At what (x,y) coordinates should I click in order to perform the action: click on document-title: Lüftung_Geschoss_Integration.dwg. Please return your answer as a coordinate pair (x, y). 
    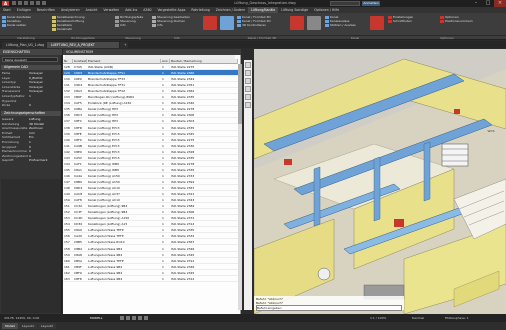
    Looking at the image, I should click on (265, 3).